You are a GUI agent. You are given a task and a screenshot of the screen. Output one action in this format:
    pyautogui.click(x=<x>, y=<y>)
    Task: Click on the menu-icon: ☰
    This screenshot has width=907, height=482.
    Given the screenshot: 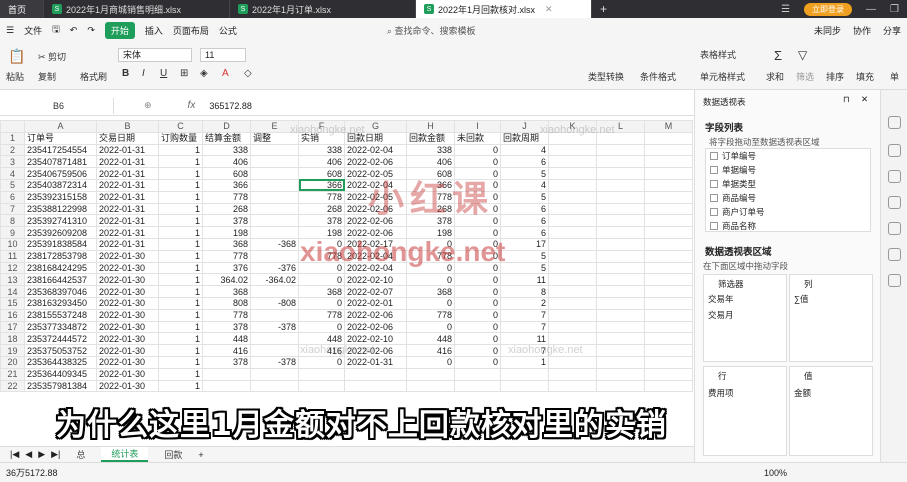 What is the action you would take?
    pyautogui.click(x=10, y=30)
    